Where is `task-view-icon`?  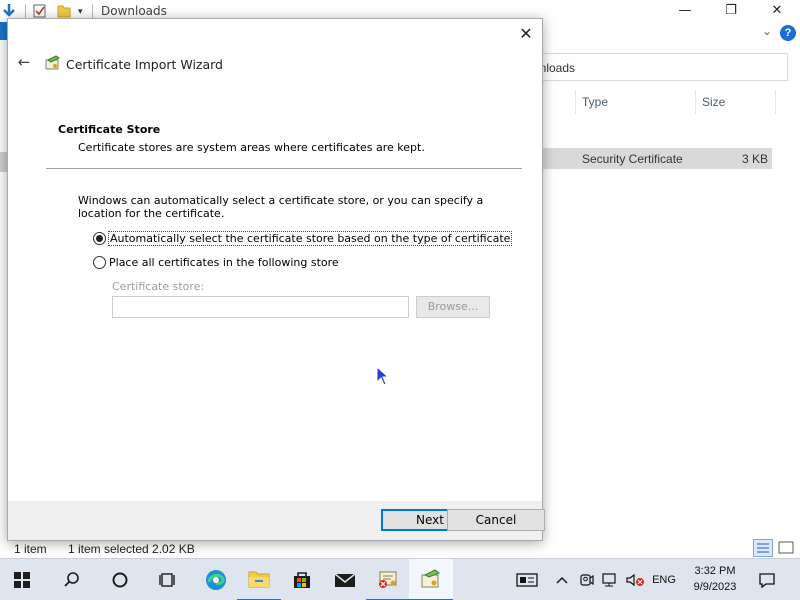 task-view-icon is located at coordinates (168, 579).